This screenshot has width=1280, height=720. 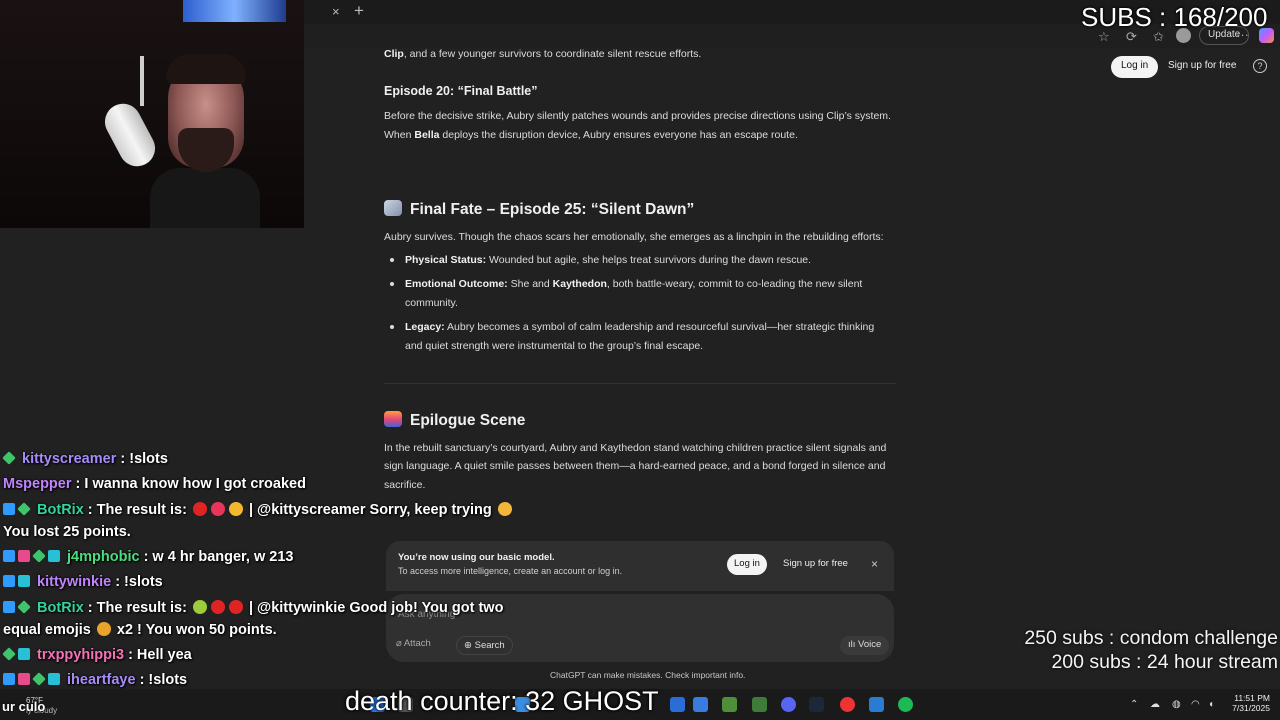 What do you see at coordinates (853, 644) in the screenshot?
I see `waveform-icon: ılı` at bounding box center [853, 644].